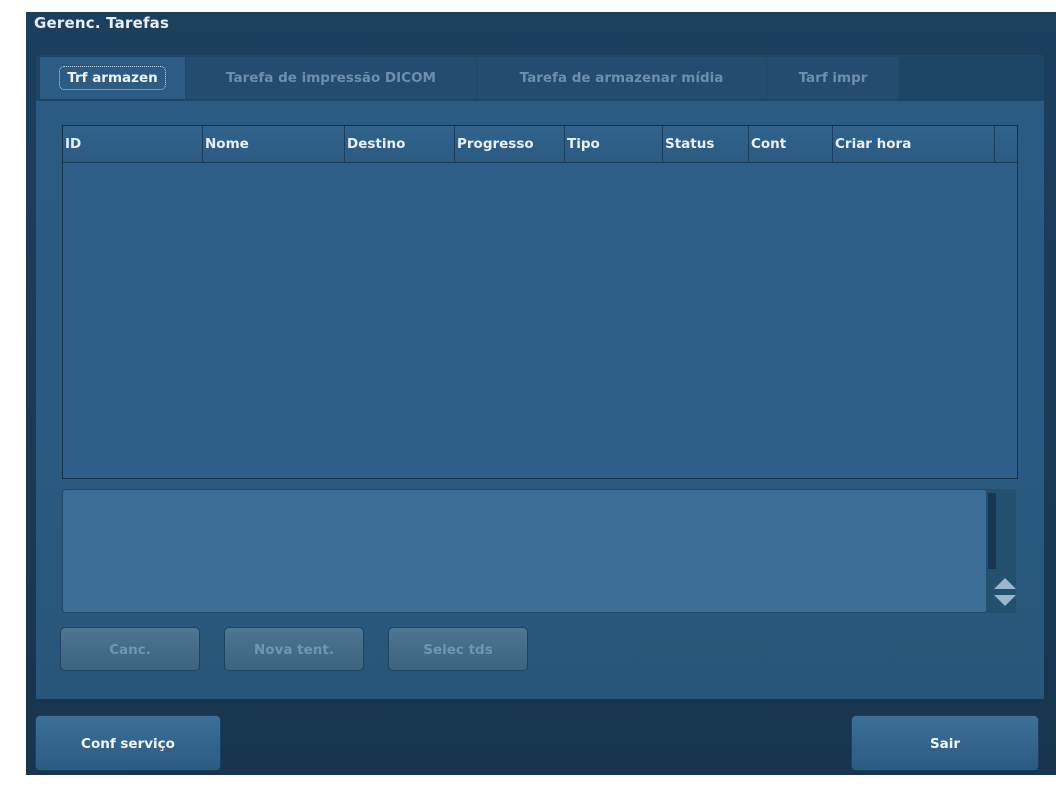 The width and height of the screenshot is (1056, 788). What do you see at coordinates (133, 144) in the screenshot?
I see `column-header-id: ID` at bounding box center [133, 144].